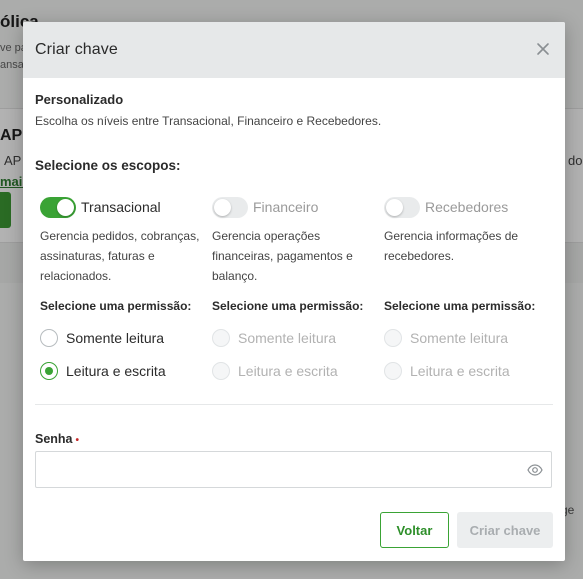  I want to click on toggle-switch-financeiro, so click(230, 207).